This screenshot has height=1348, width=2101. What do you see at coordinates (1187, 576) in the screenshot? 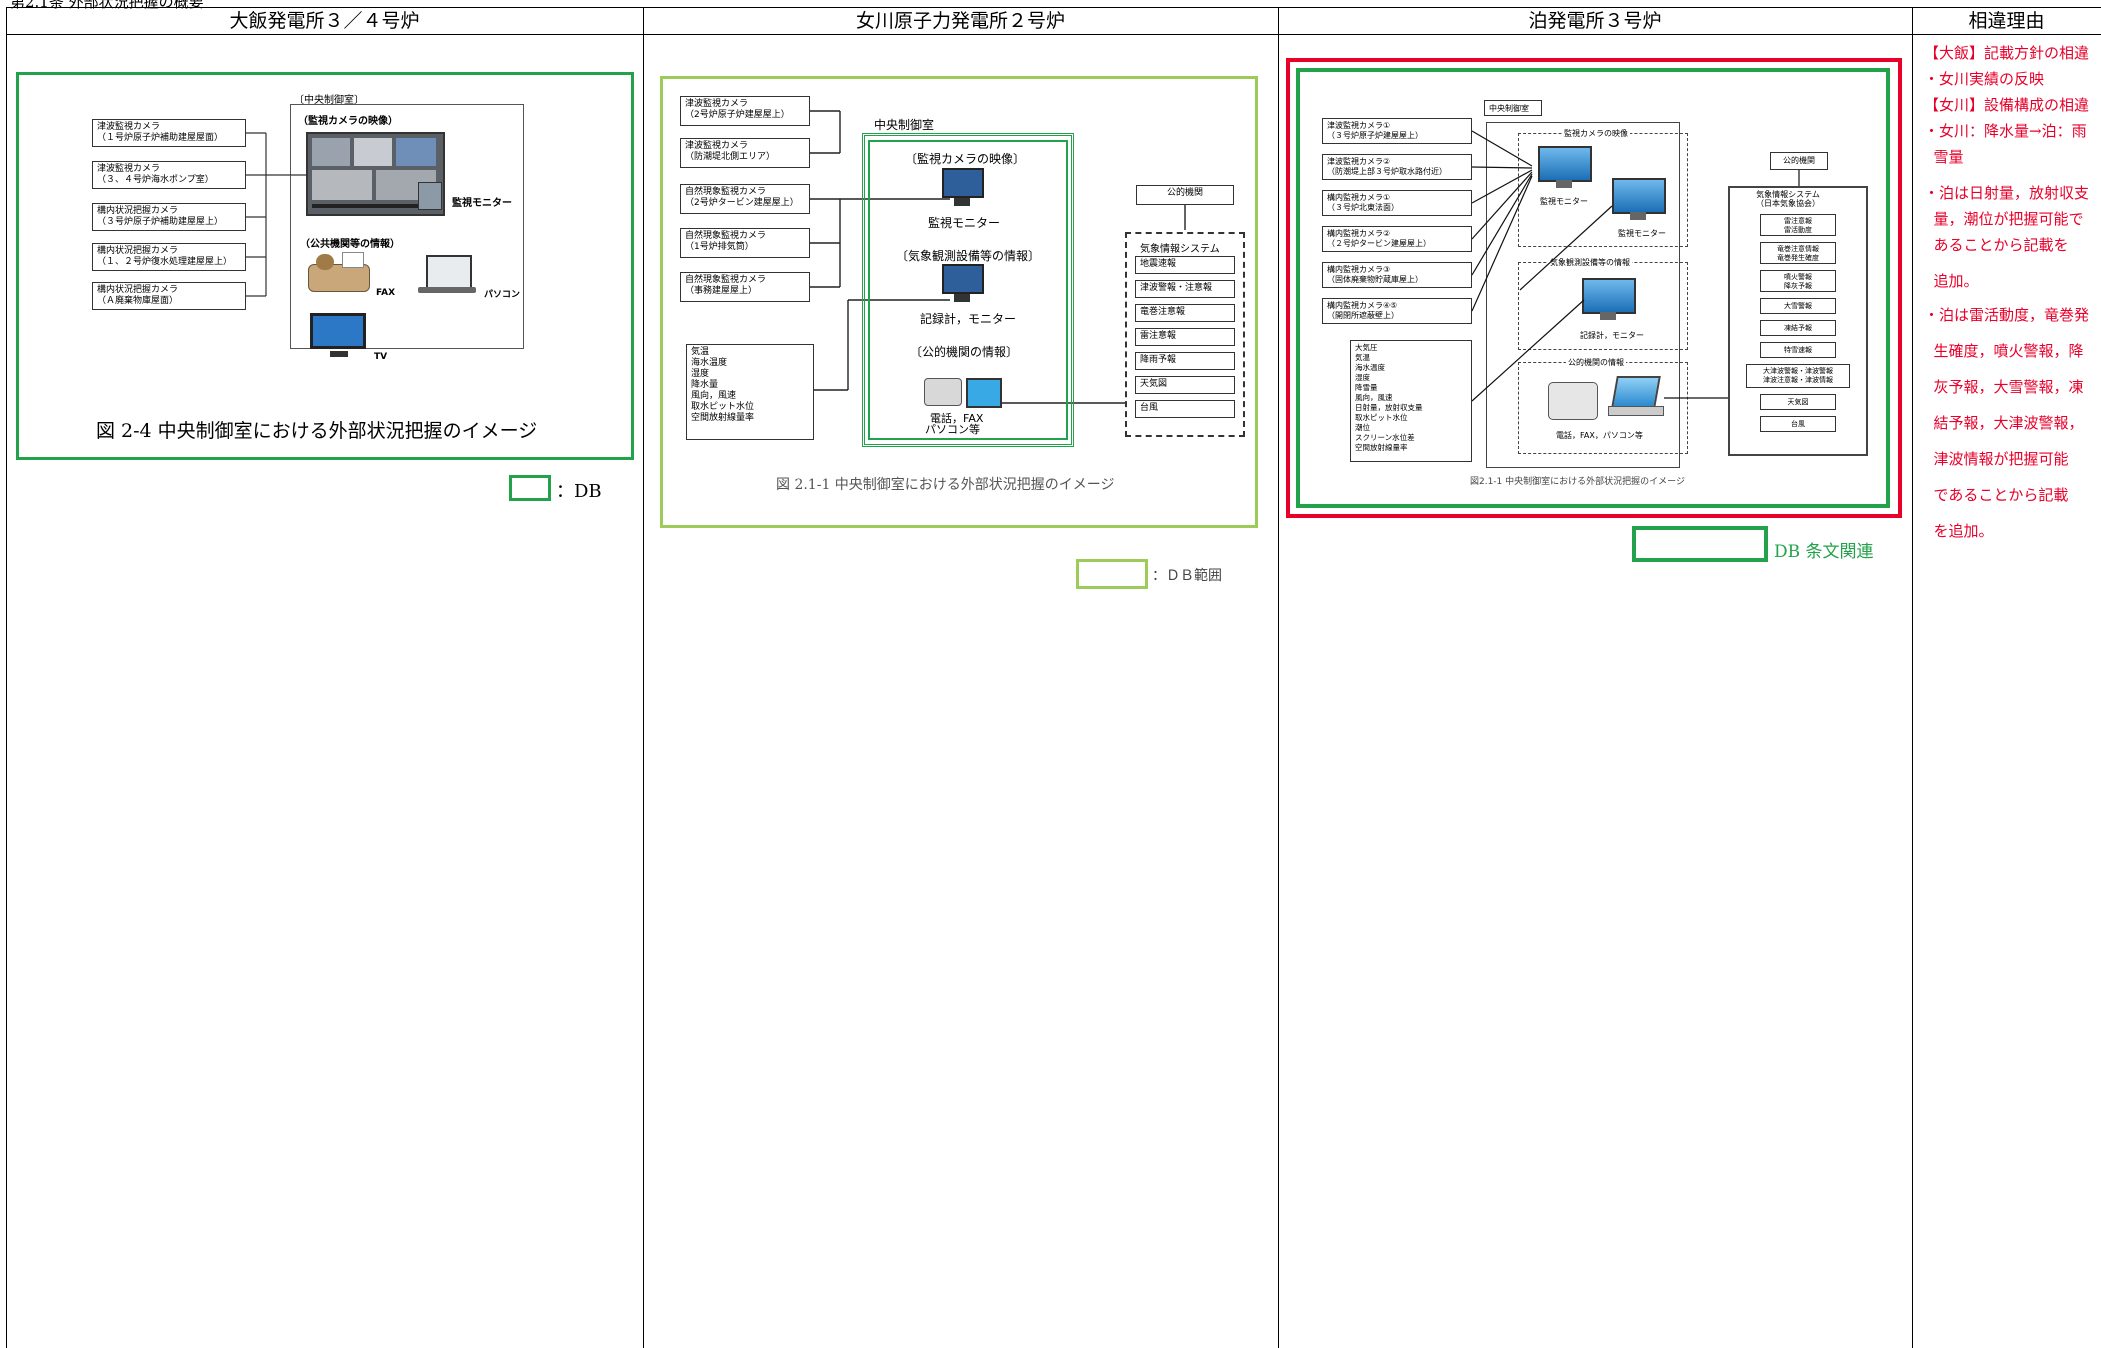
I see `onagawa-legend-label: ：ＤＢ範囲` at bounding box center [1187, 576].